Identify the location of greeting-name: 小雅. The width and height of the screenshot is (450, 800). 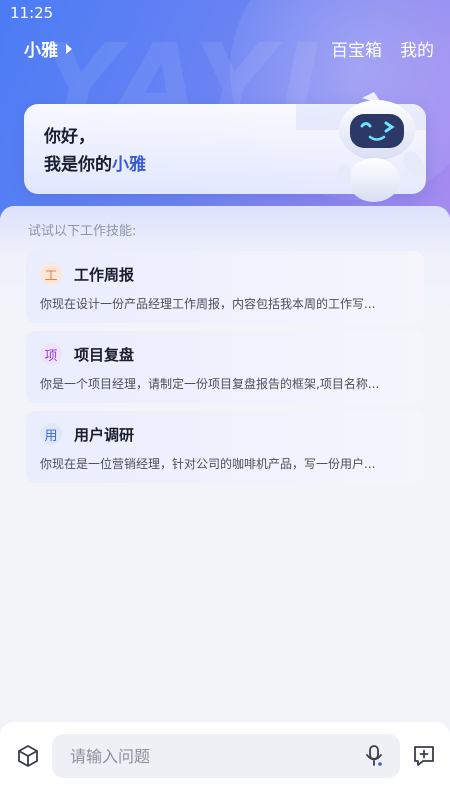
(129, 165).